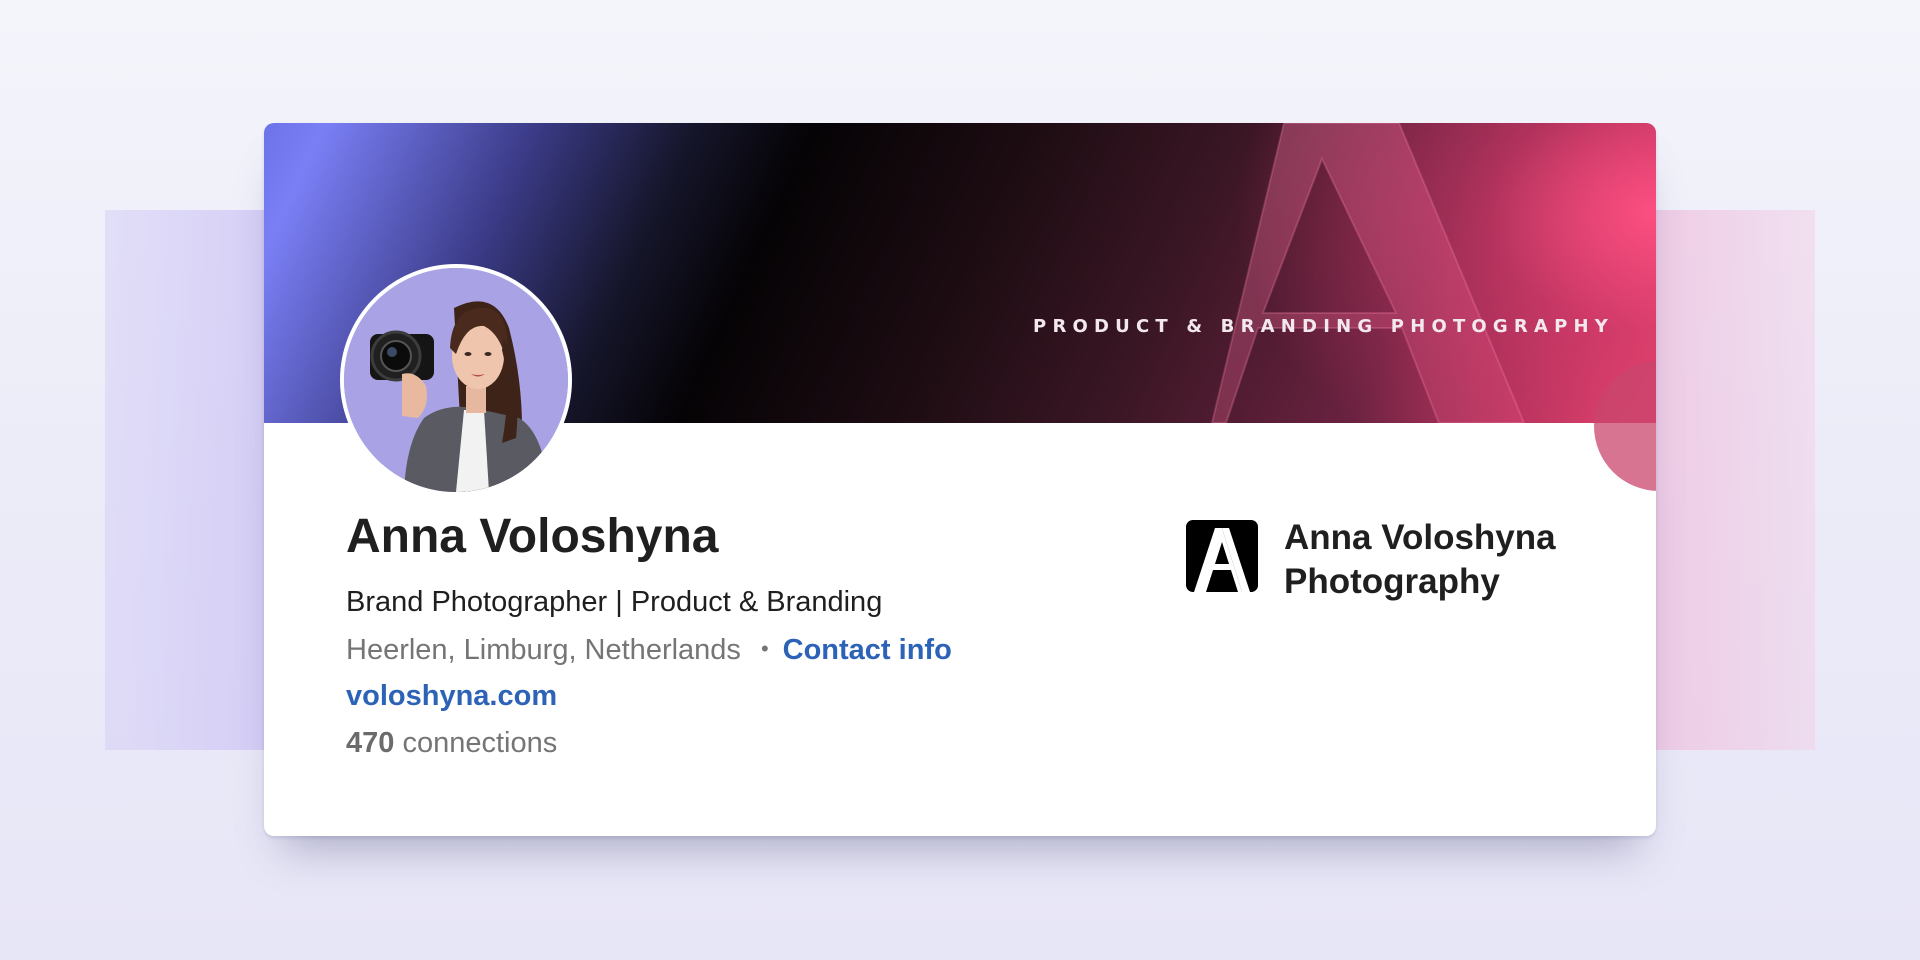 The image size is (1920, 960). Describe the element at coordinates (1420, 560) in the screenshot. I see `company-name: Anna Voloshyna Photography` at that location.